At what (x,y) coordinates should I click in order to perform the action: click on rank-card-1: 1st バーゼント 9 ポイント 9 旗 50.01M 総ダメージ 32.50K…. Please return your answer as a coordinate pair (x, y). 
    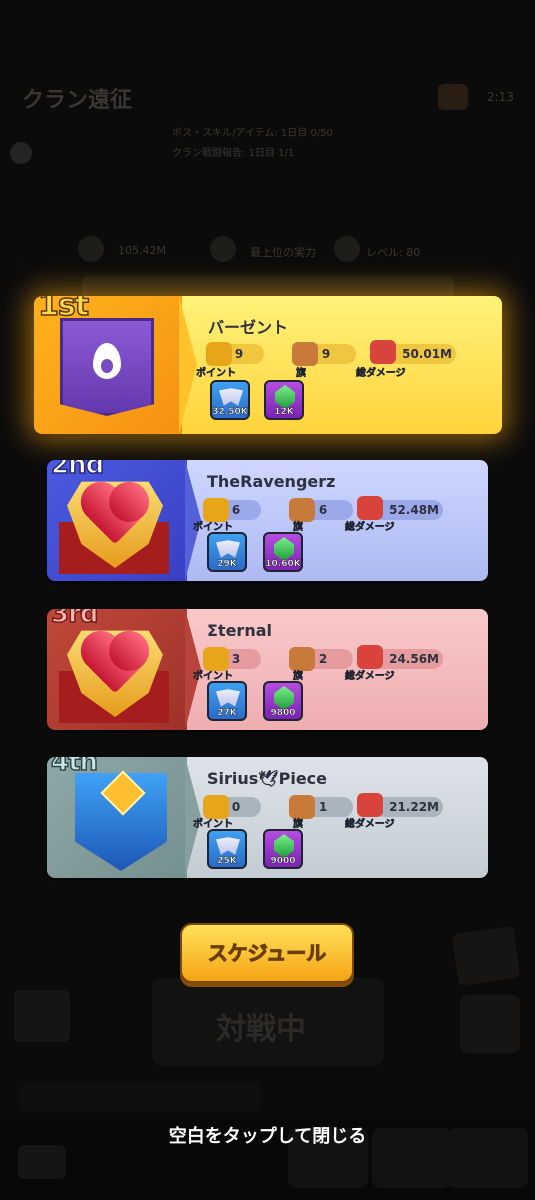
    Looking at the image, I should click on (268, 365).